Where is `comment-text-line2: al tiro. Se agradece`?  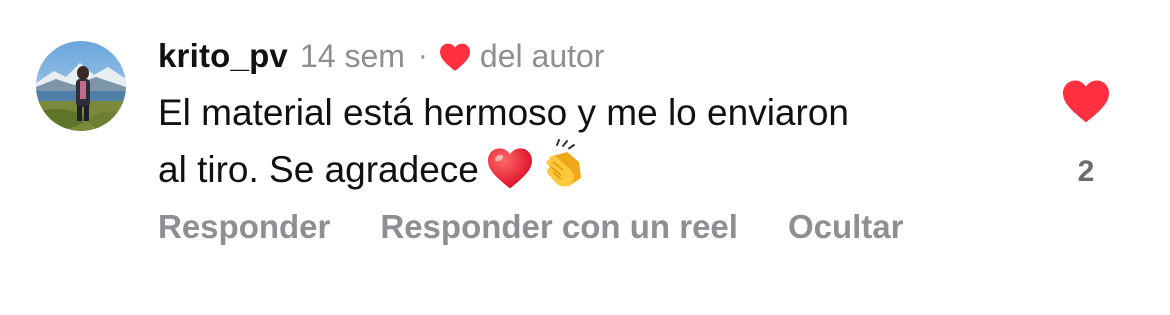
comment-text-line2: al tiro. Se agradece is located at coordinates (318, 169).